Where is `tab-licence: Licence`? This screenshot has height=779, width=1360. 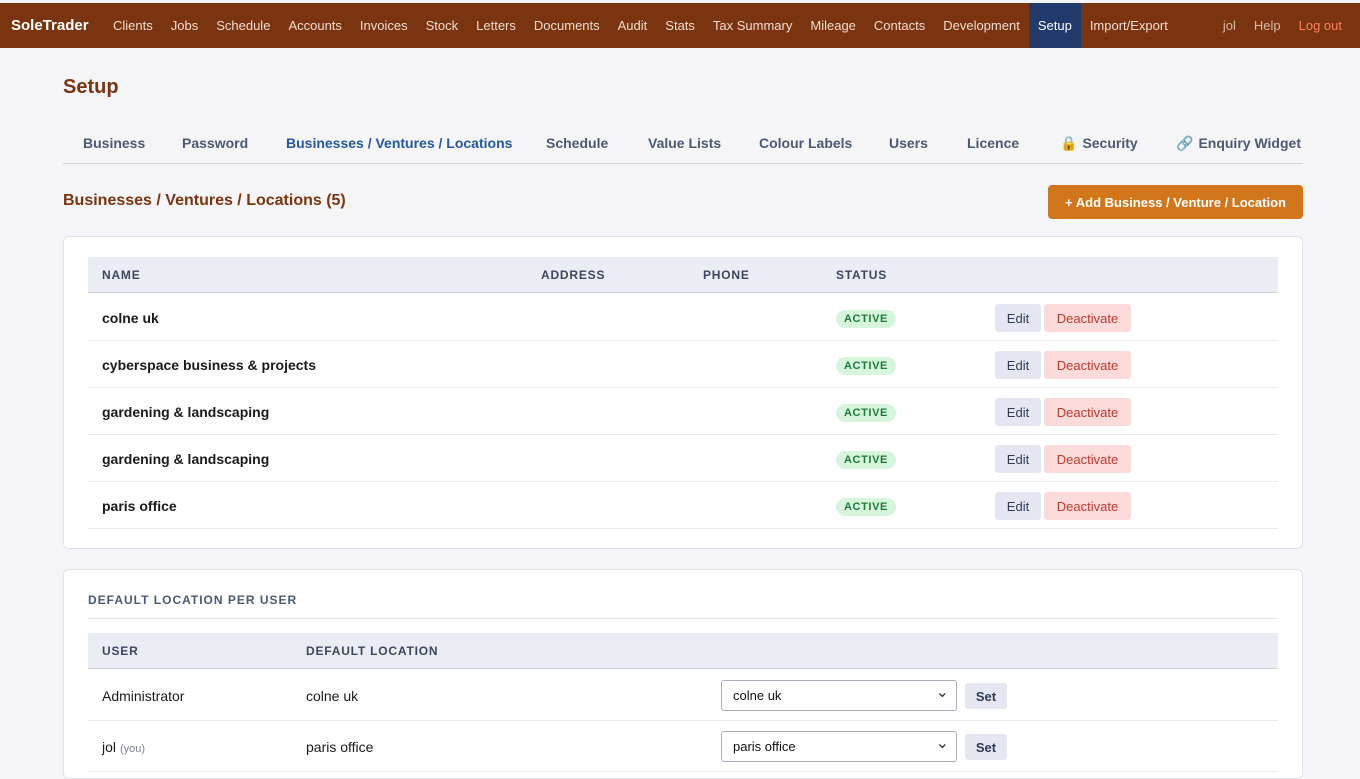 tab-licence: Licence is located at coordinates (993, 143).